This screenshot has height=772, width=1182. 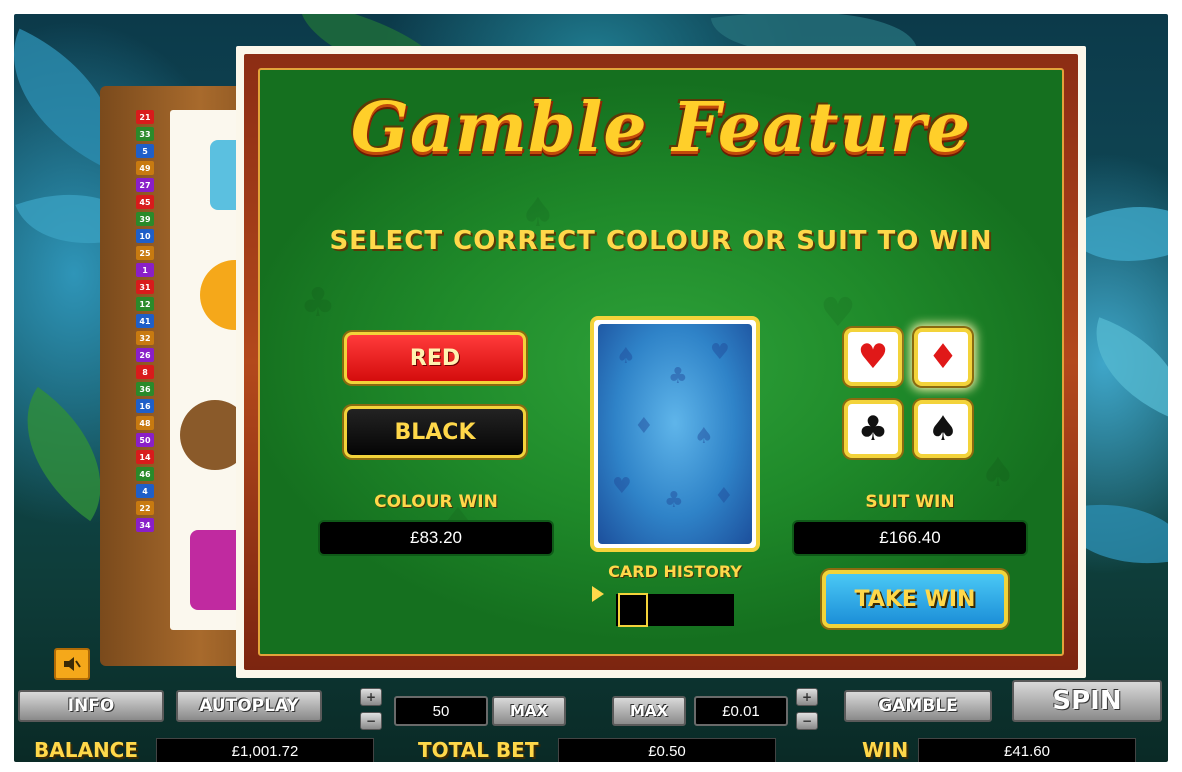 I want to click on face-down-card: ♠ ♣ ♥ ♦ ♠ ♥ ♣ ♦, so click(x=675, y=434).